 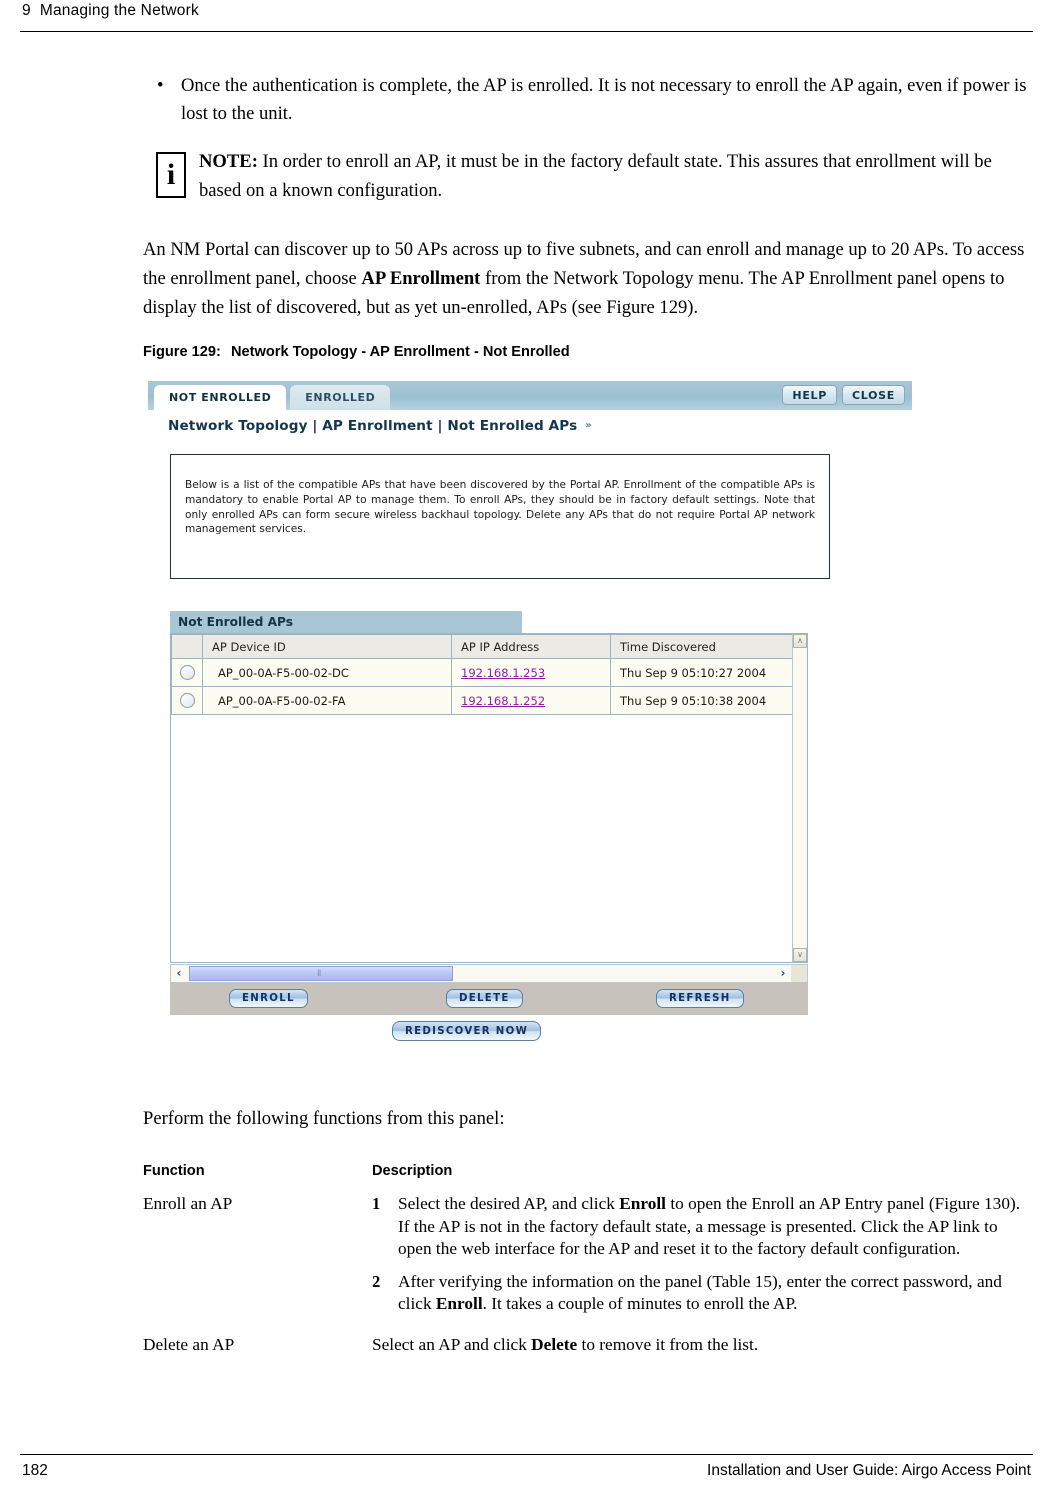 What do you see at coordinates (810, 395) in the screenshot?
I see `help-button: HELP` at bounding box center [810, 395].